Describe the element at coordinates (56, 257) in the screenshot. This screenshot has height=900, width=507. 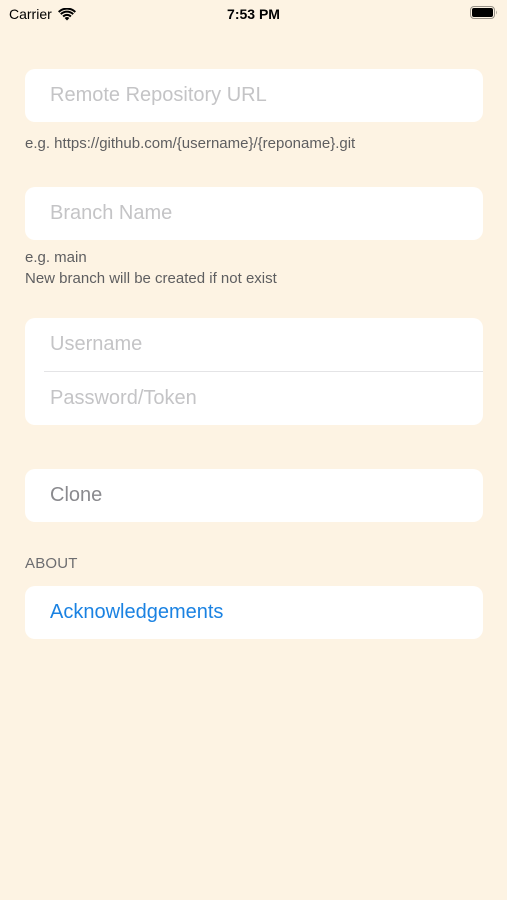
I see `branch-hint-example: e.g. main` at that location.